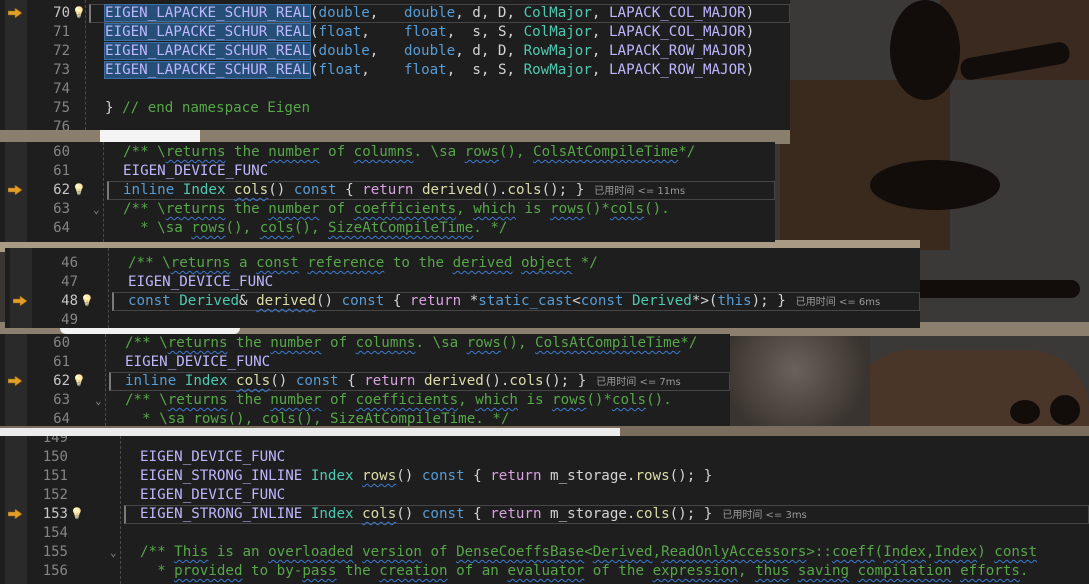 This screenshot has height=584, width=1089. Describe the element at coordinates (462, 282) in the screenshot. I see `code-line: 47 EIGEN_DEVICE_FUNC` at that location.